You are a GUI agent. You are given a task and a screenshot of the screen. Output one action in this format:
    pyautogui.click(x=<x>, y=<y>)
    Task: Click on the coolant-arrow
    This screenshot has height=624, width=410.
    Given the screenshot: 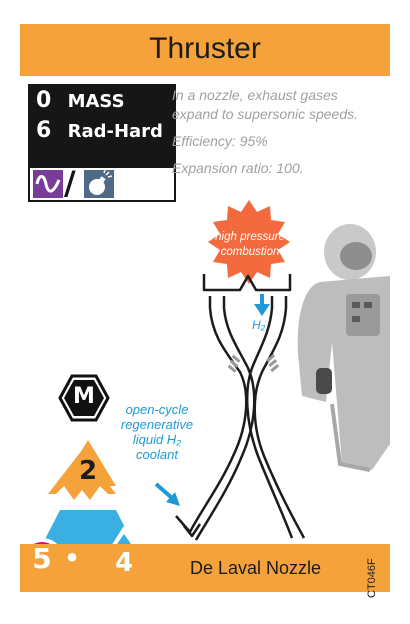 What is the action you would take?
    pyautogui.click(x=167, y=494)
    